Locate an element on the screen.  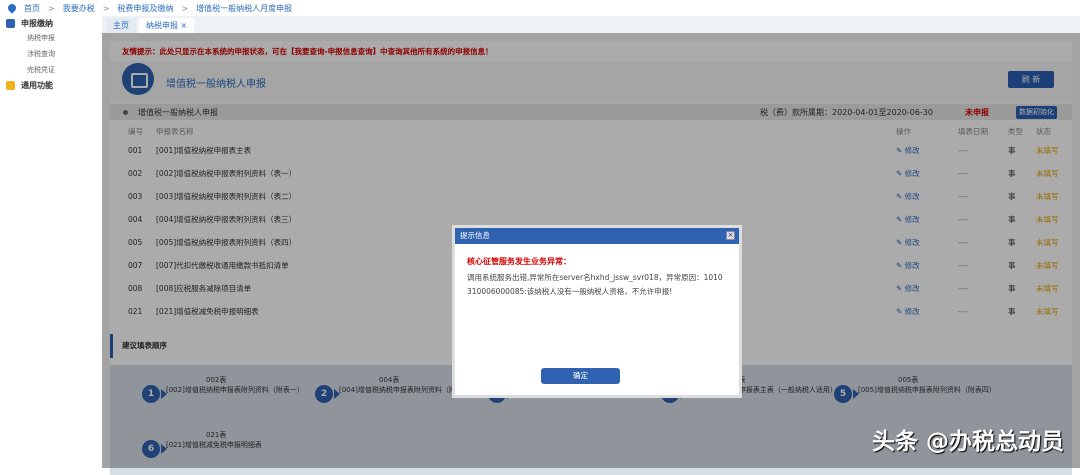
chat-icon is located at coordinates (10, 85).